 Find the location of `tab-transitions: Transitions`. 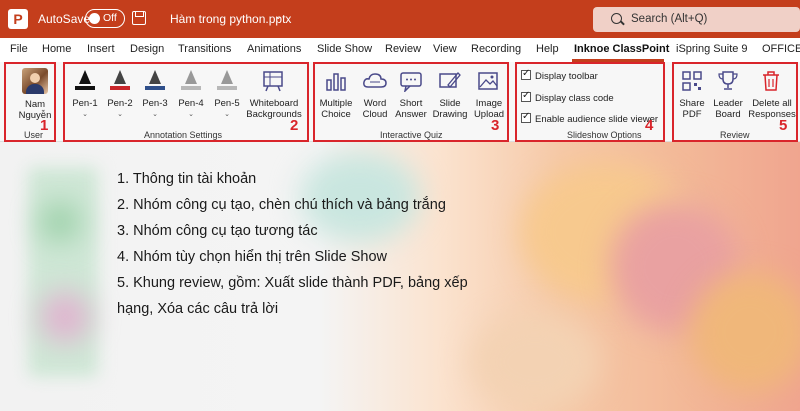

tab-transitions: Transitions is located at coordinates (204, 49).